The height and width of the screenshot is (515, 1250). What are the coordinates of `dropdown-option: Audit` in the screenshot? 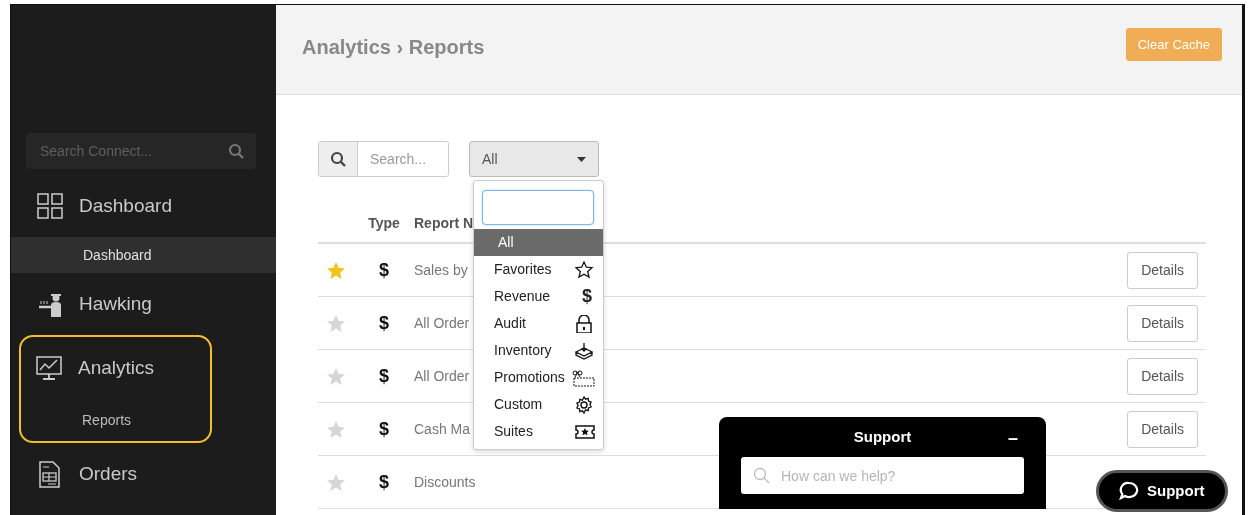 It's located at (538, 323).